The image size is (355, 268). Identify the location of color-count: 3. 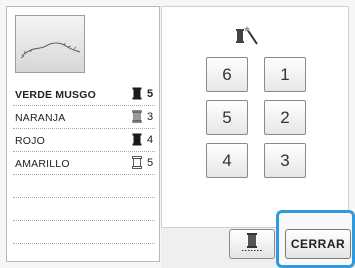
(150, 117).